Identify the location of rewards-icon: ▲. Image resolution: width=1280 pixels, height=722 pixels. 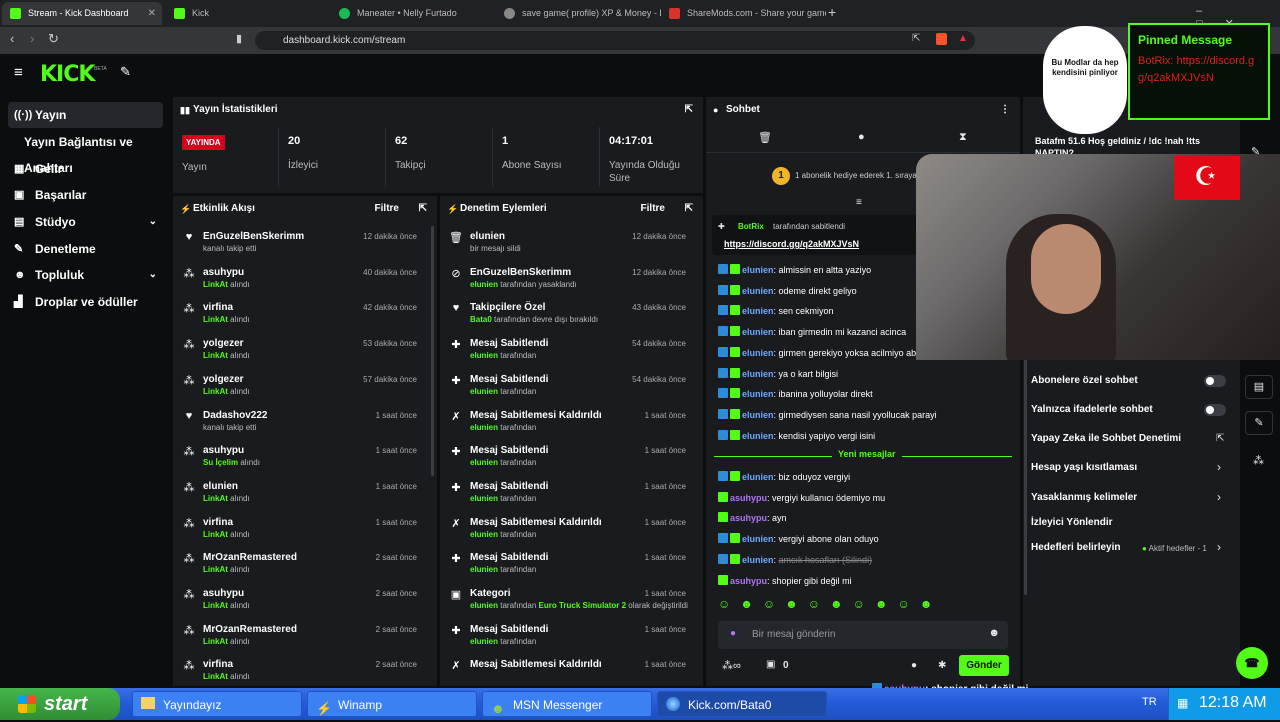
(963, 38).